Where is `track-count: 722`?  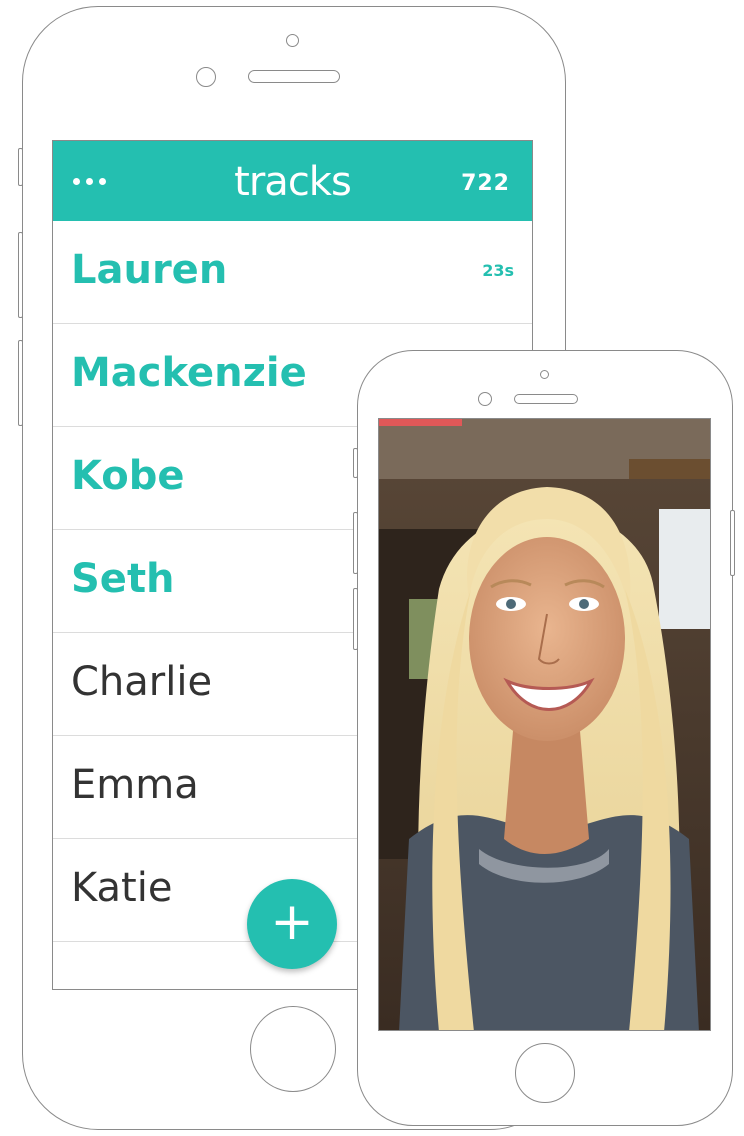 track-count: 722 is located at coordinates (485, 183).